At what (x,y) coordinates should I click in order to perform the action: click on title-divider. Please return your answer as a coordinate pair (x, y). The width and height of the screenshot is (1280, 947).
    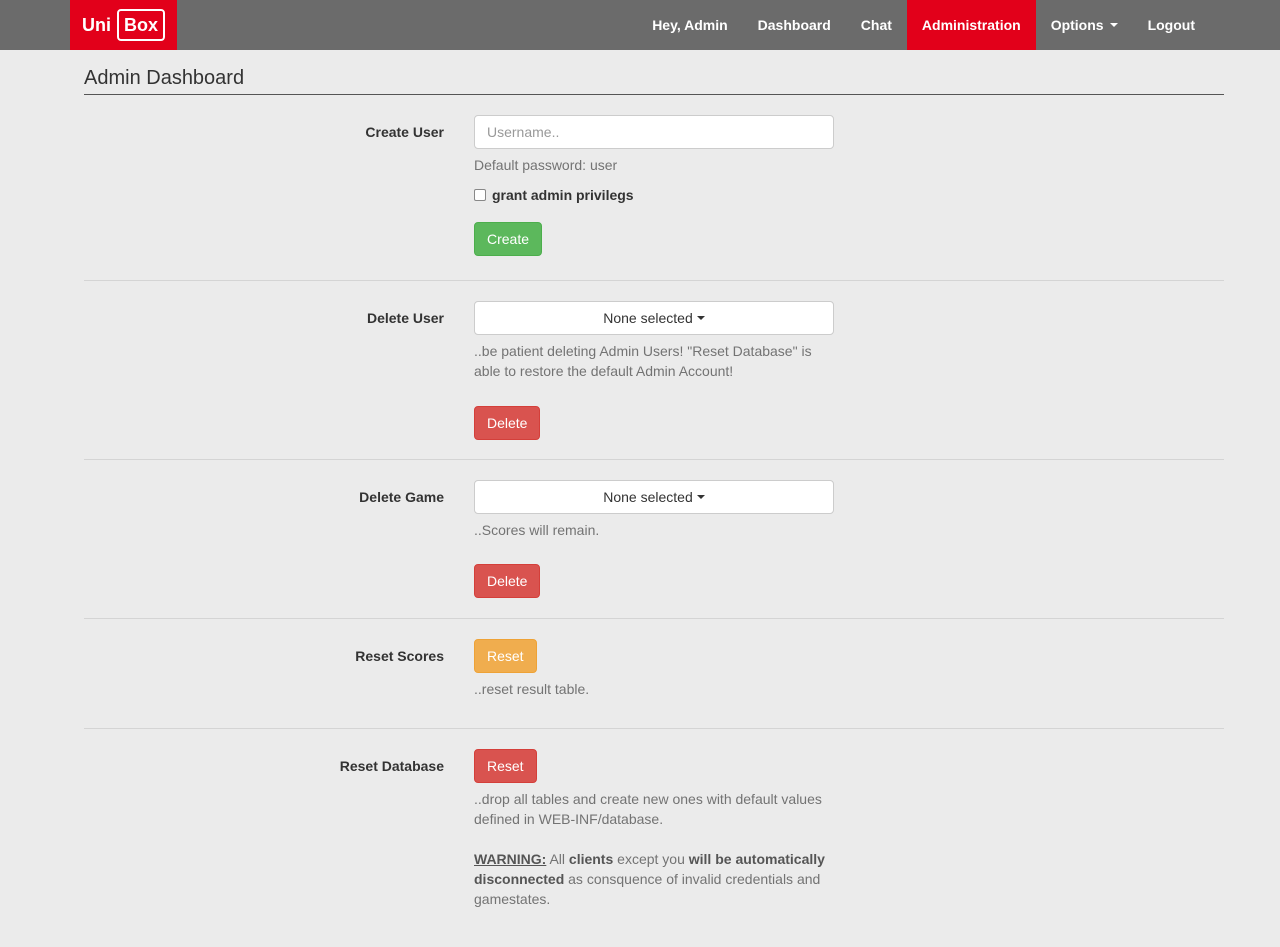
    Looking at the image, I should click on (654, 94).